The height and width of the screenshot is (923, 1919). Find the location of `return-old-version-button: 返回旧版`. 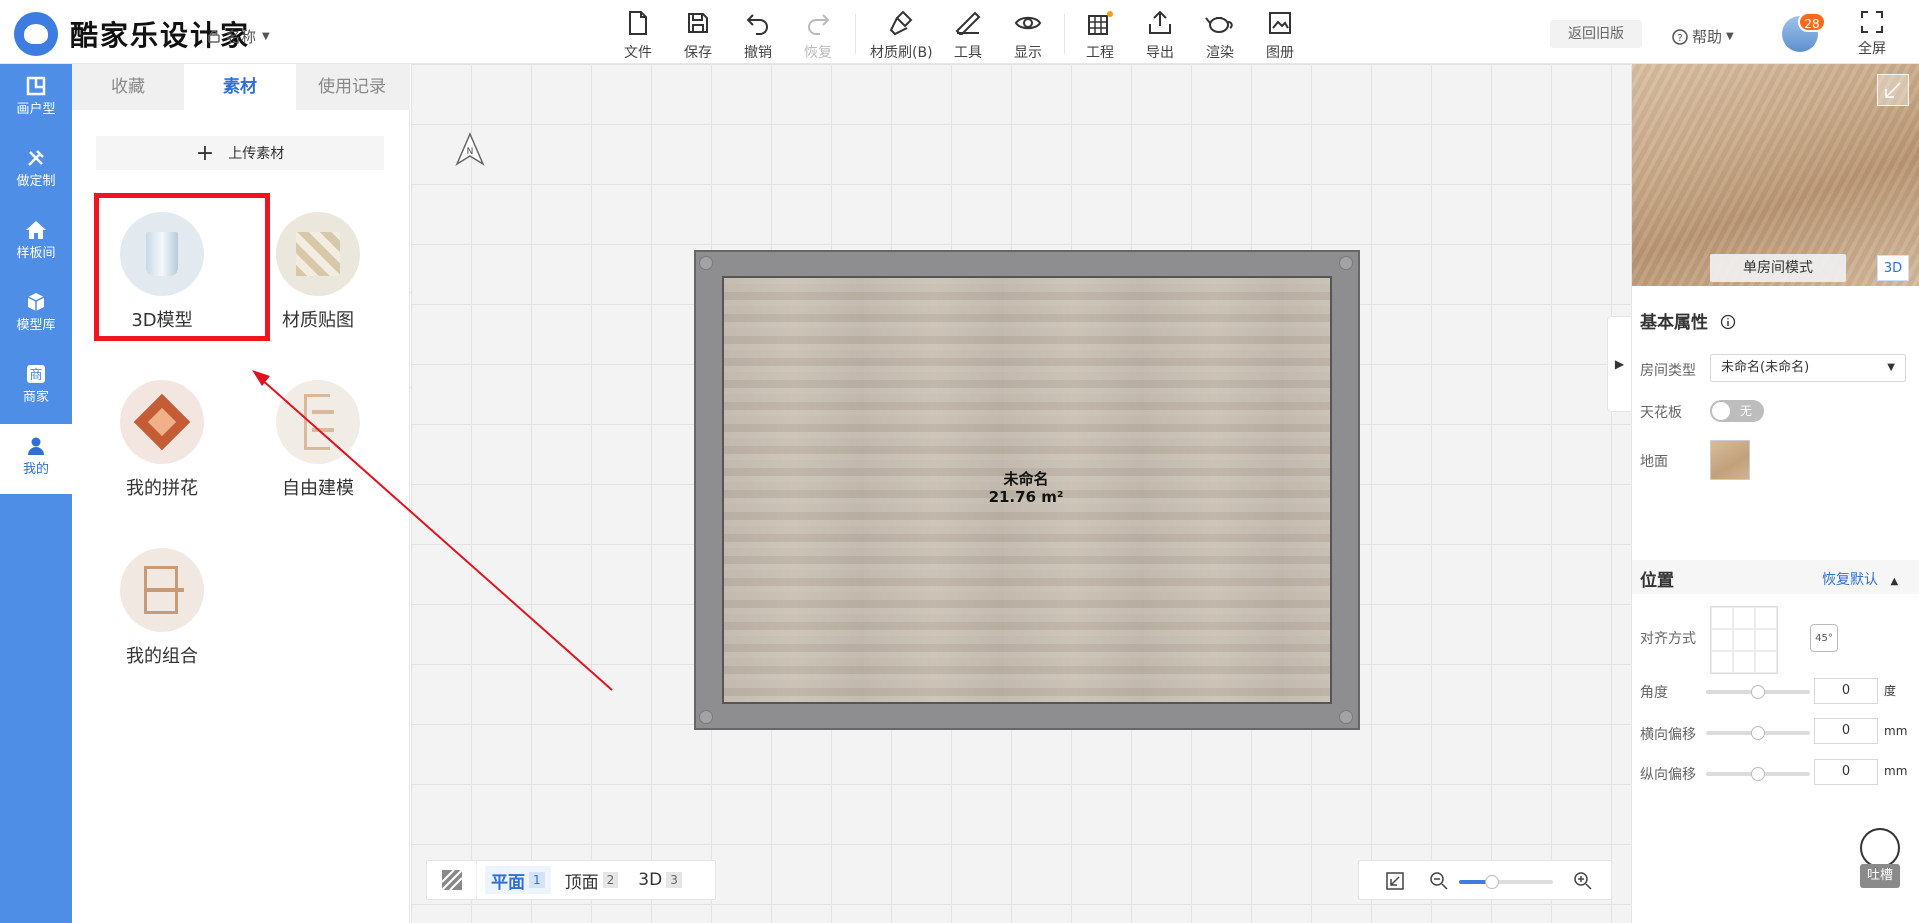

return-old-version-button: 返回旧版 is located at coordinates (1596, 34).